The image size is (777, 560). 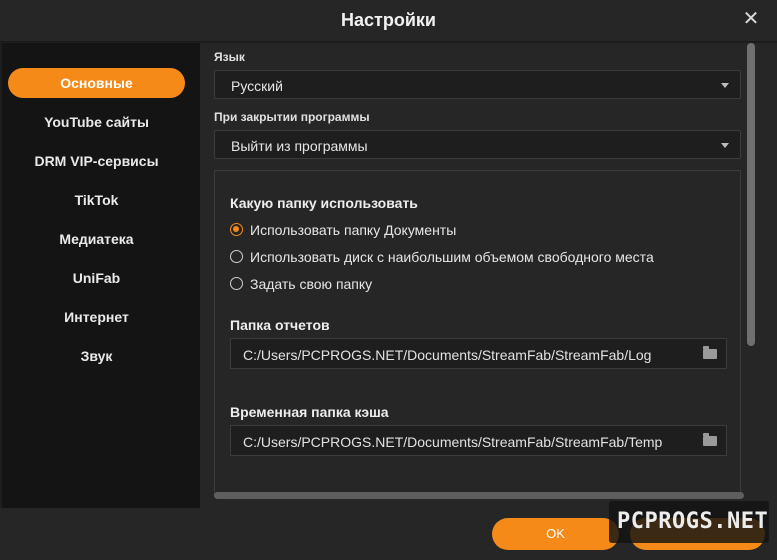 What do you see at coordinates (96, 200) in the screenshot?
I see `sidebar-item-tiktok: TikTok` at bounding box center [96, 200].